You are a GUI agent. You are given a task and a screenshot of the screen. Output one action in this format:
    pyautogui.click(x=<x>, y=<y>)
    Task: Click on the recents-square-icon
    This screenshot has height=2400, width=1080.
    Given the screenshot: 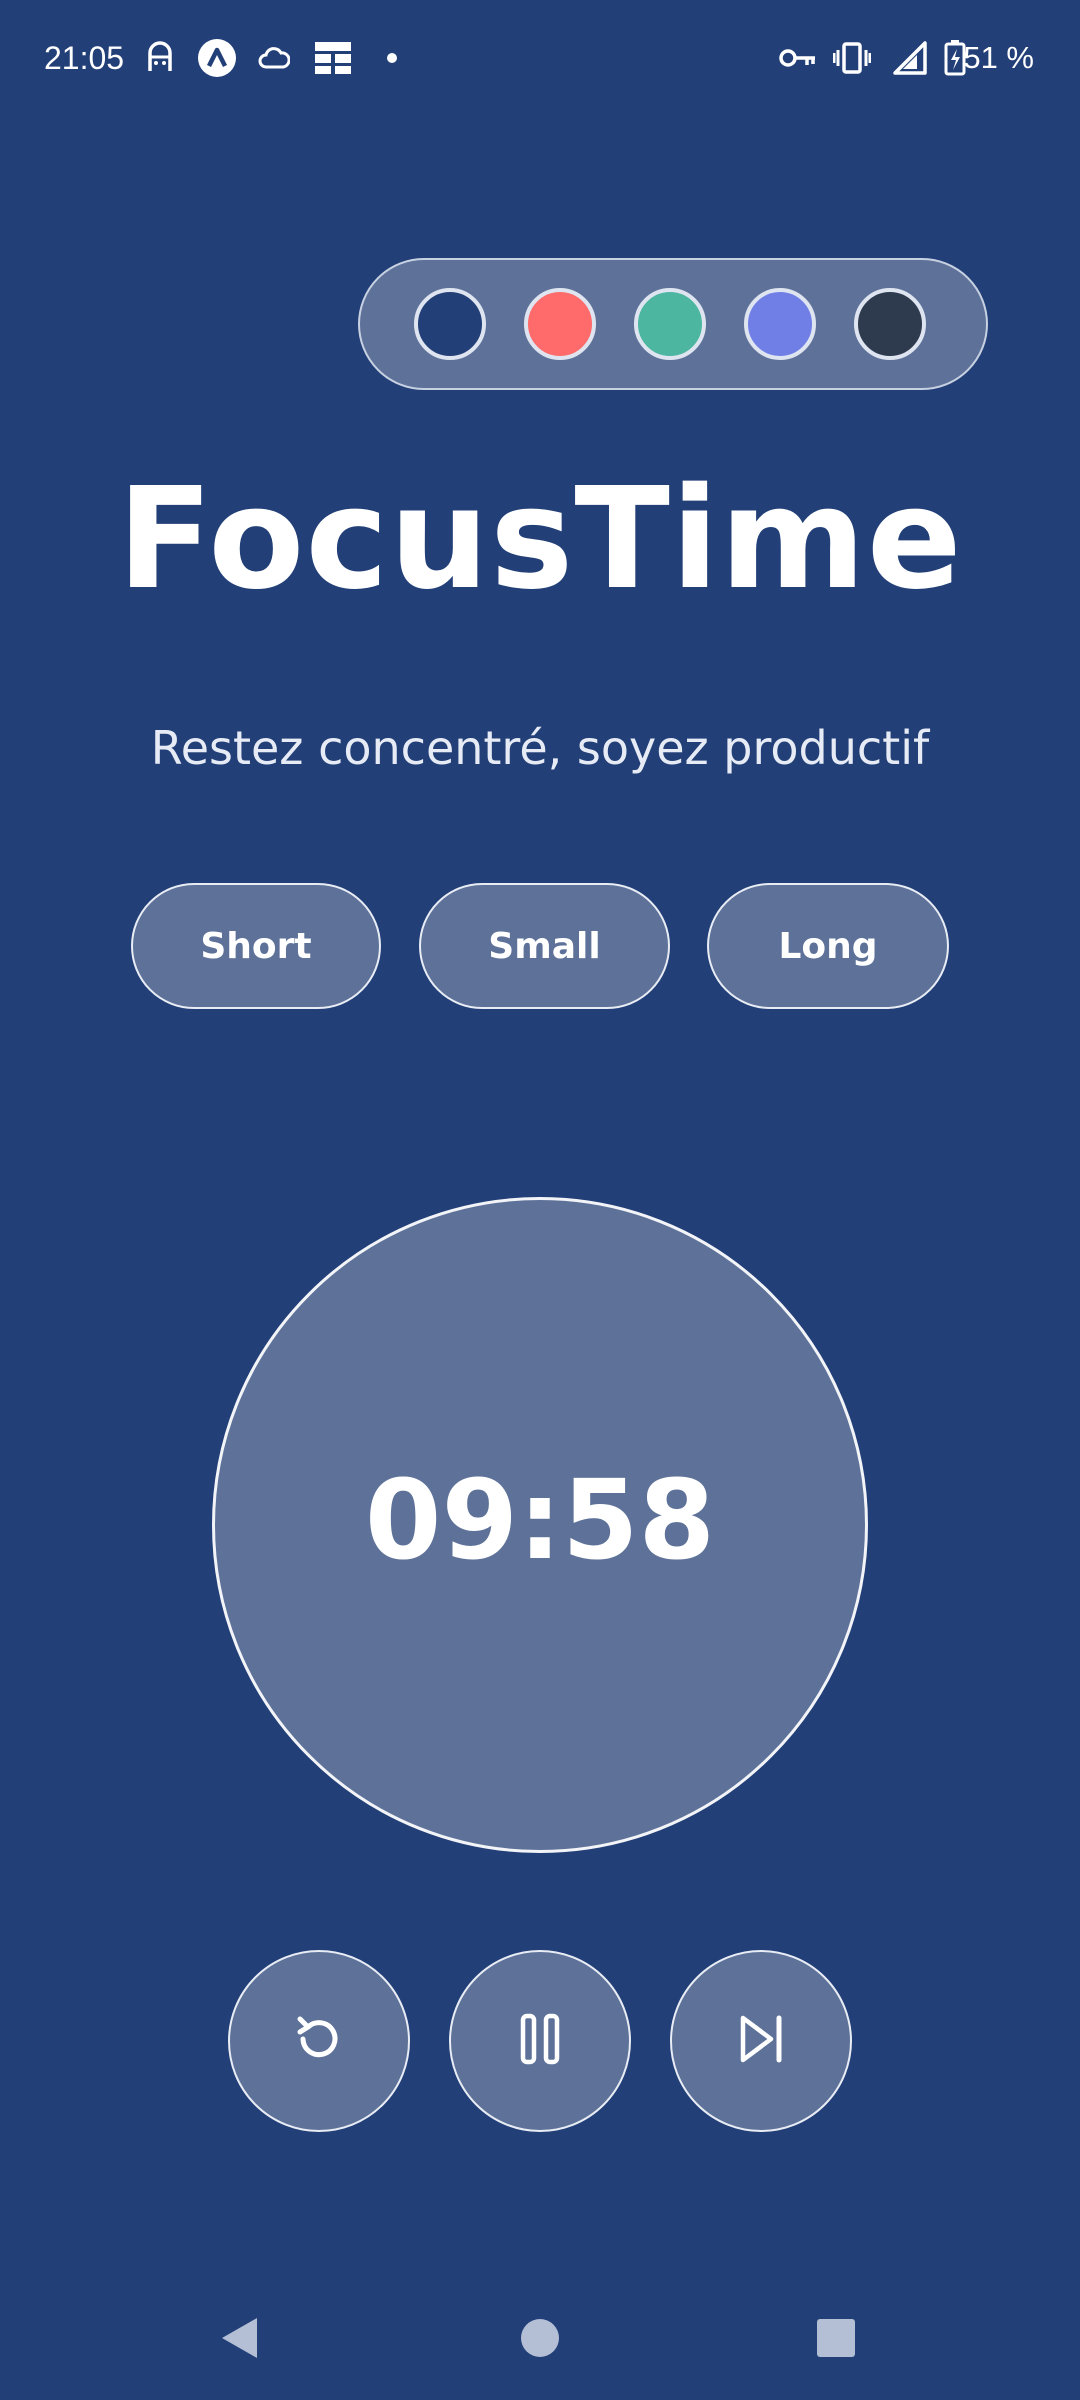 What is the action you would take?
    pyautogui.click(x=836, y=2340)
    